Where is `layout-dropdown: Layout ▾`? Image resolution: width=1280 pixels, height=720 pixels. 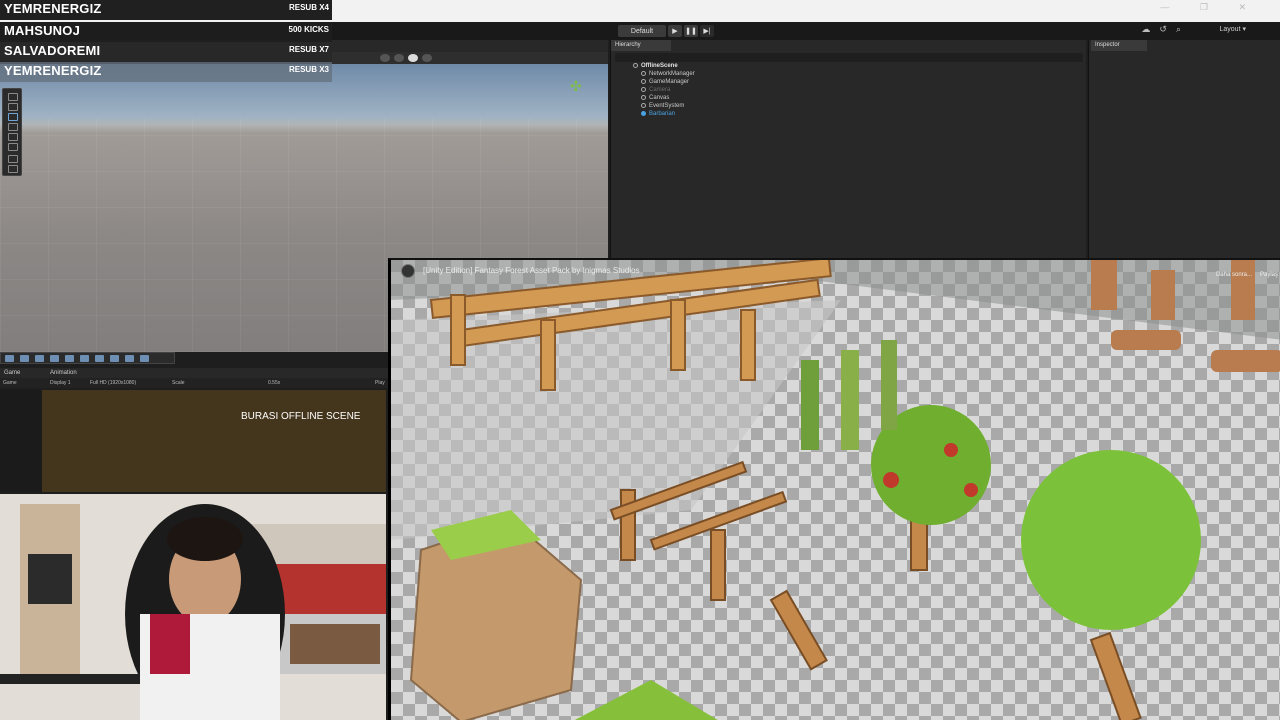 layout-dropdown: Layout ▾ is located at coordinates (1233, 29).